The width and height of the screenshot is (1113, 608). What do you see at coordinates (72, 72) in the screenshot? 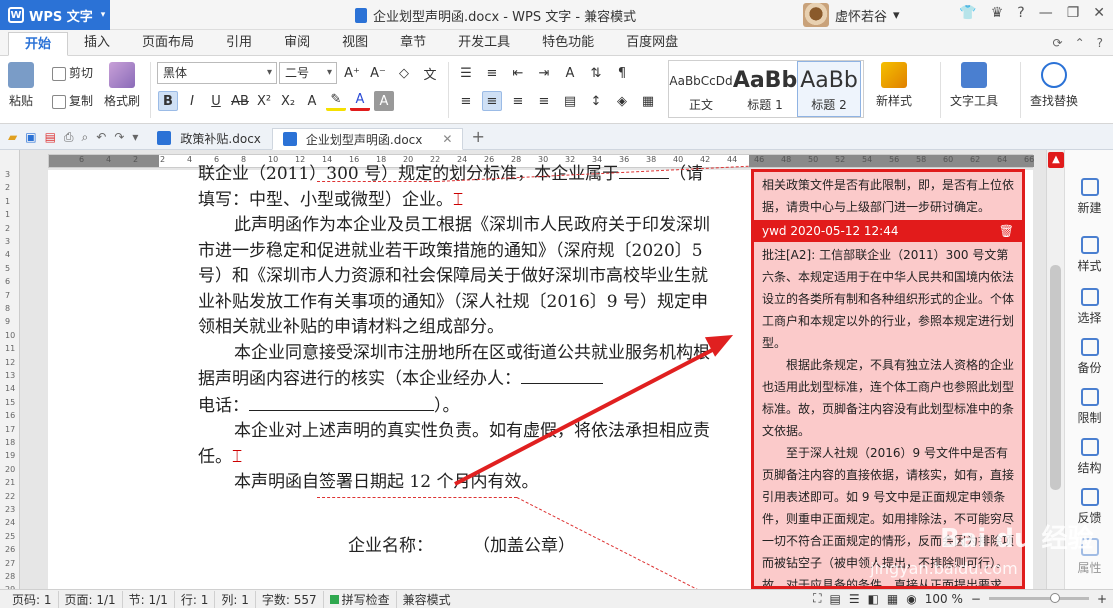
I see `cut-button: 剪切` at bounding box center [72, 72].